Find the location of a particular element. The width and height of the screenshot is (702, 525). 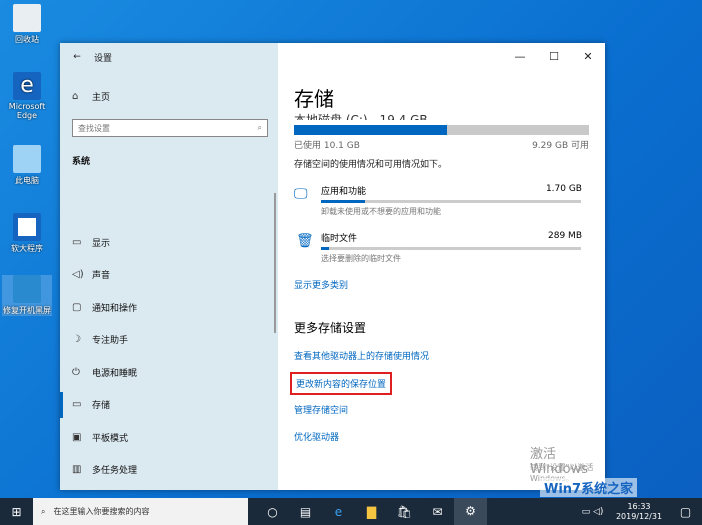

taskbar-search: ⌕ 在这里输入你要搜索的内容 is located at coordinates (140, 511).